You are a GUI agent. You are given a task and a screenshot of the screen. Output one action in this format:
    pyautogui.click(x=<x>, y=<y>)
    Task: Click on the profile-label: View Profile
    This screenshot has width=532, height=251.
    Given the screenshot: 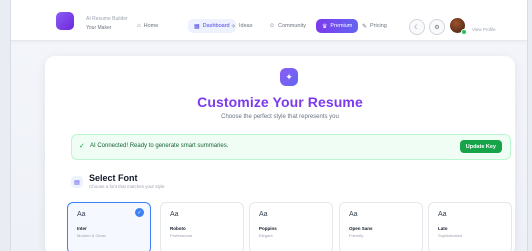 What is the action you would take?
    pyautogui.click(x=484, y=29)
    